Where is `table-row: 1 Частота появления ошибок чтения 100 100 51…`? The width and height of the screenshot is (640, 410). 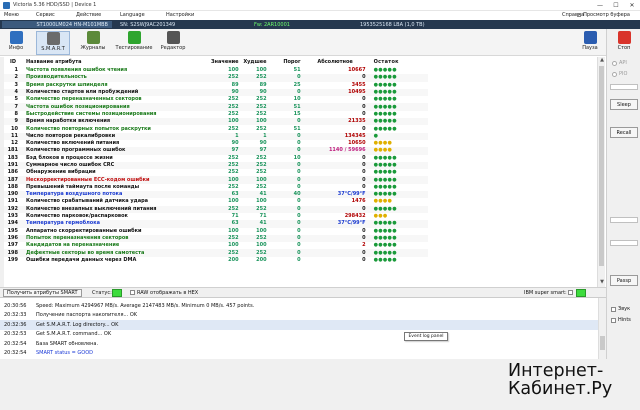
table-row: 1 Частота появления ошибок чтения 100 100 51… is located at coordinates (216, 70).